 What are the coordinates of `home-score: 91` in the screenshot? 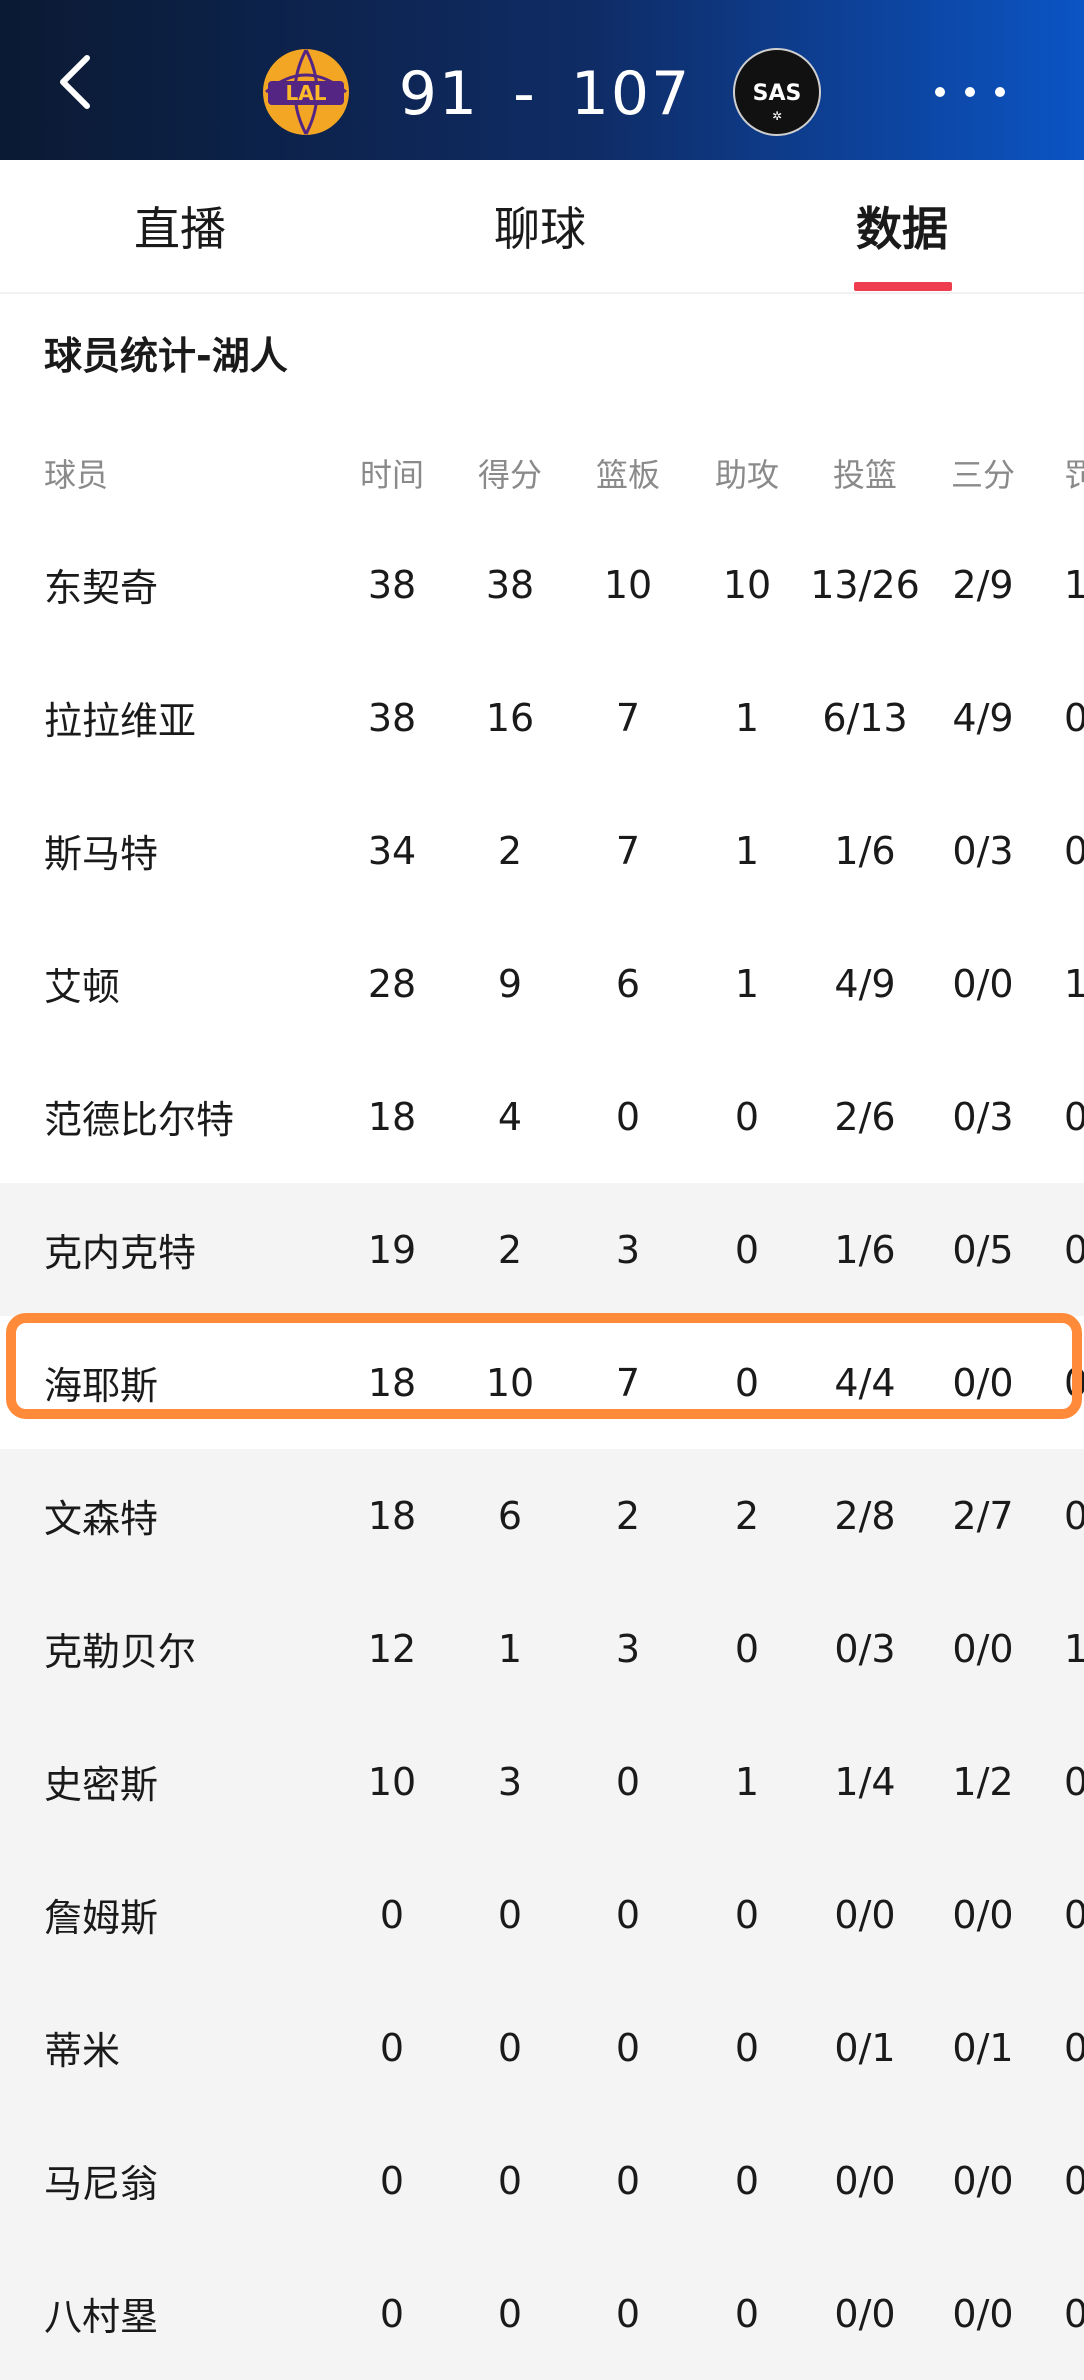 It's located at (439, 94).